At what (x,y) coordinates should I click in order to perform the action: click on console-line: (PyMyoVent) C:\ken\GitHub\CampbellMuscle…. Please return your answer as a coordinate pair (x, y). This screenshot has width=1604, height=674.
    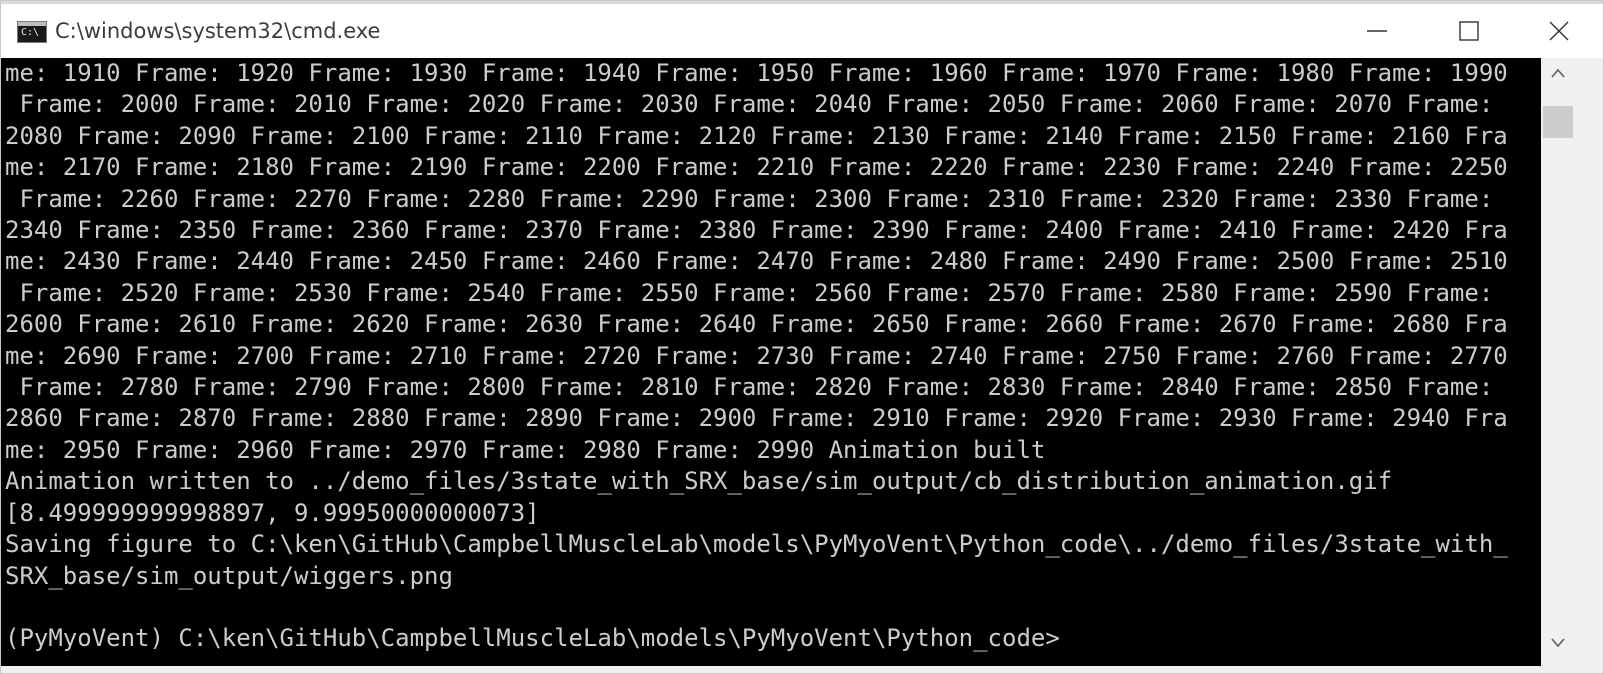
    Looking at the image, I should click on (532, 638).